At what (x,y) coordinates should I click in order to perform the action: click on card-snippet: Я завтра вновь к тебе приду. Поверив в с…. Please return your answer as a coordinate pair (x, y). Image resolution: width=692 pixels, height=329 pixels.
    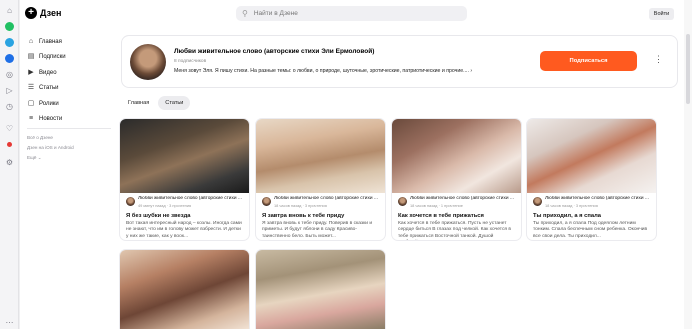
    Looking at the image, I should click on (317, 230).